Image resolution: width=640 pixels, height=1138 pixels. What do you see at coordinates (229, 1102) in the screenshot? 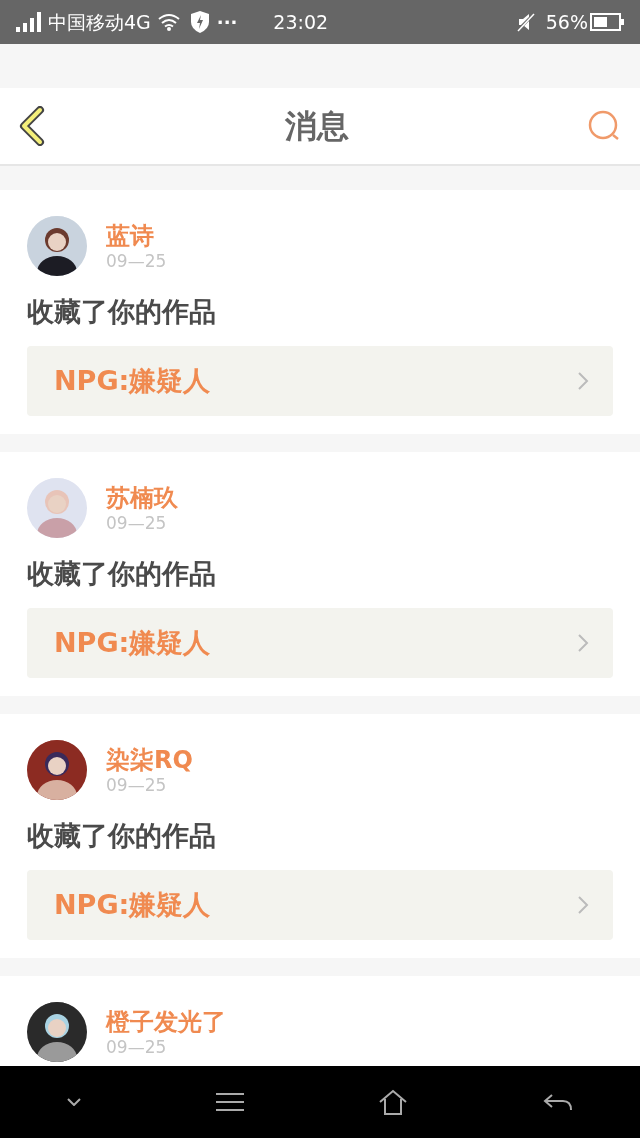
I see `menu-icon` at bounding box center [229, 1102].